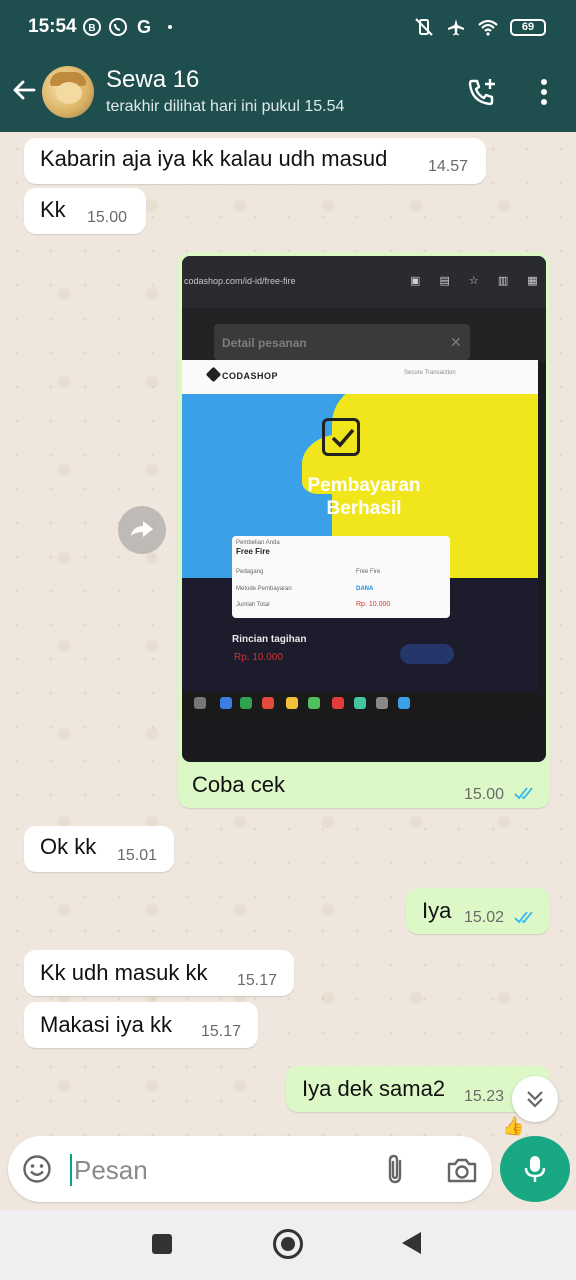  What do you see at coordinates (225, 106) in the screenshot?
I see `last-seen-status: terakhir dilihat hari ini pukul 15.54` at bounding box center [225, 106].